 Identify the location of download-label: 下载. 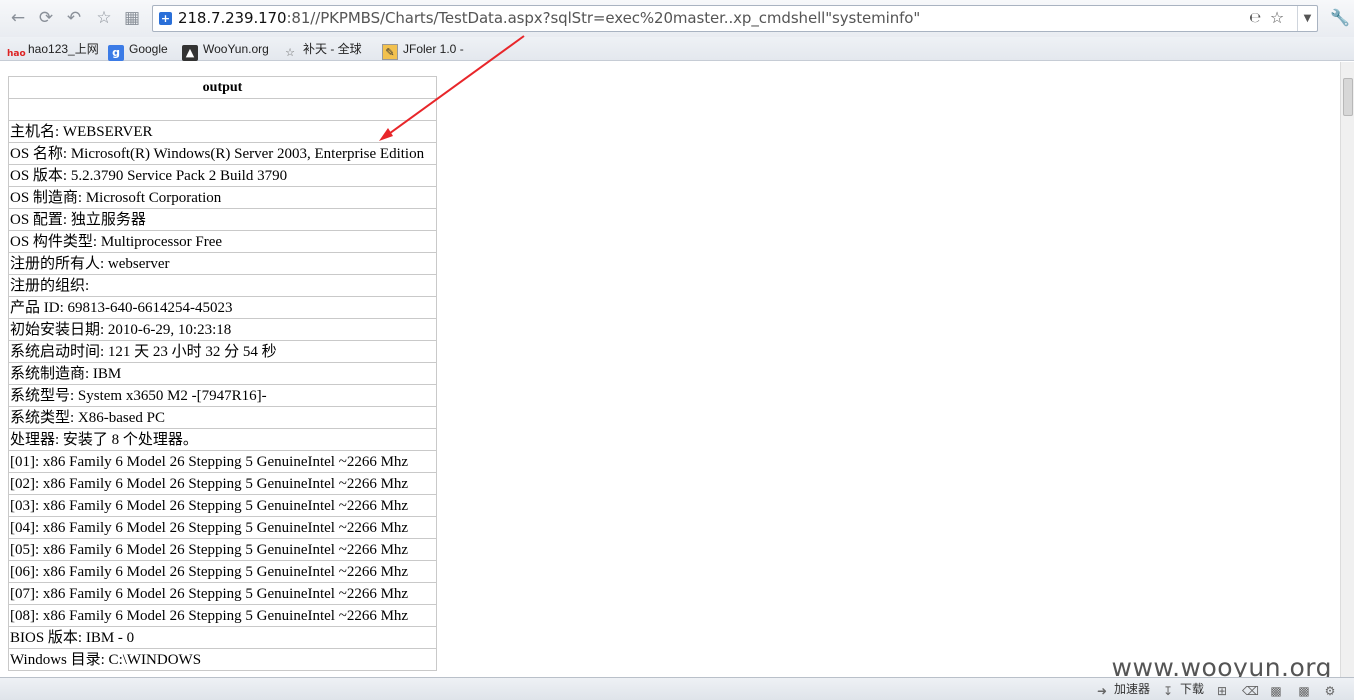
(1192, 689).